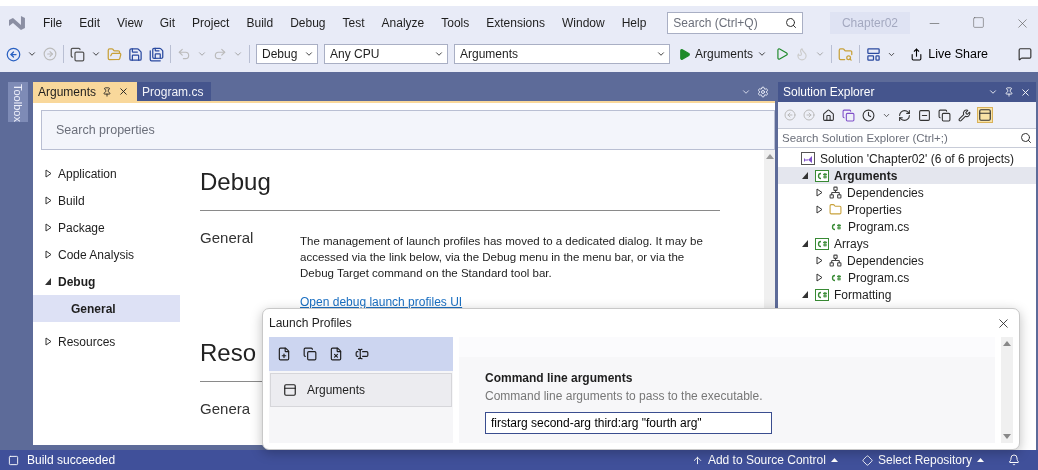 This screenshot has width=1038, height=470. I want to click on scroll-down-icon, so click(1007, 436).